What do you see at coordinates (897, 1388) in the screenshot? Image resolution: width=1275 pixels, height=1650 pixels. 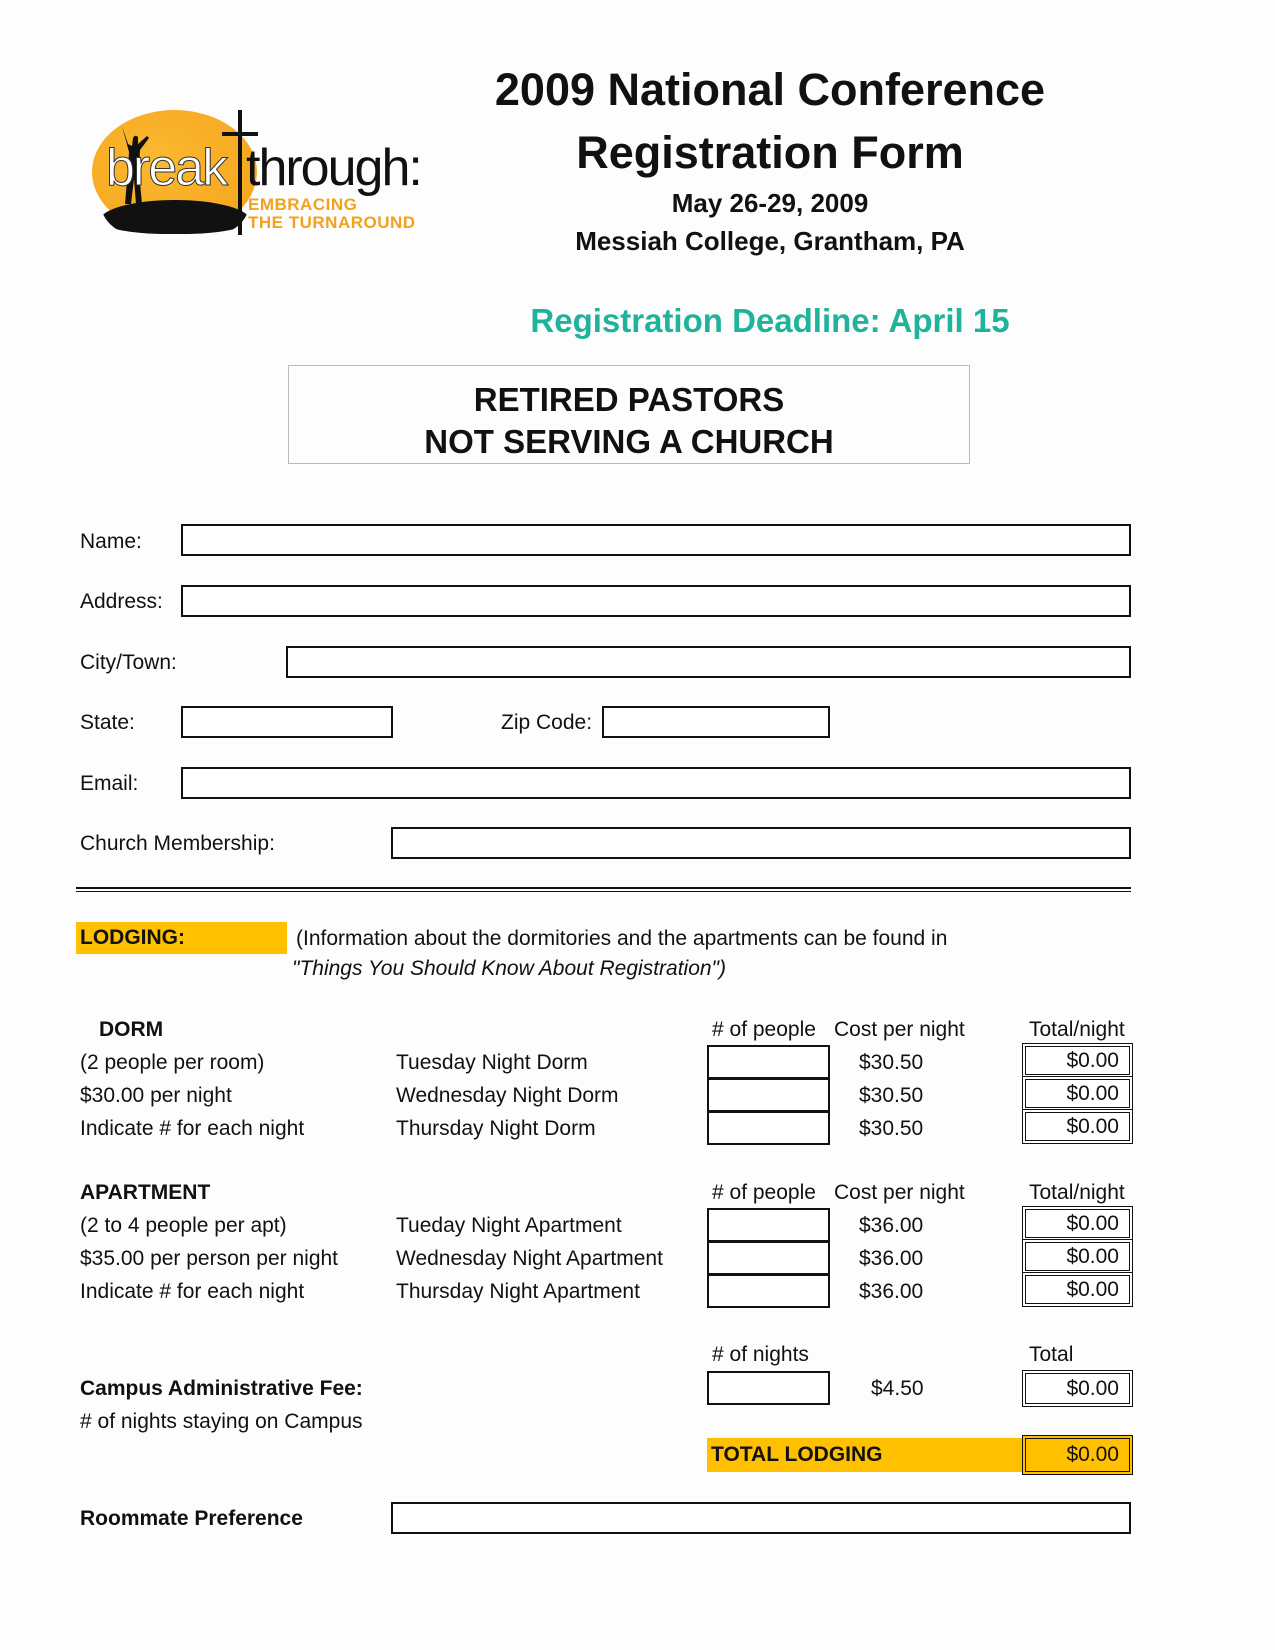 I see `admin-fee-rate: $4.50` at bounding box center [897, 1388].